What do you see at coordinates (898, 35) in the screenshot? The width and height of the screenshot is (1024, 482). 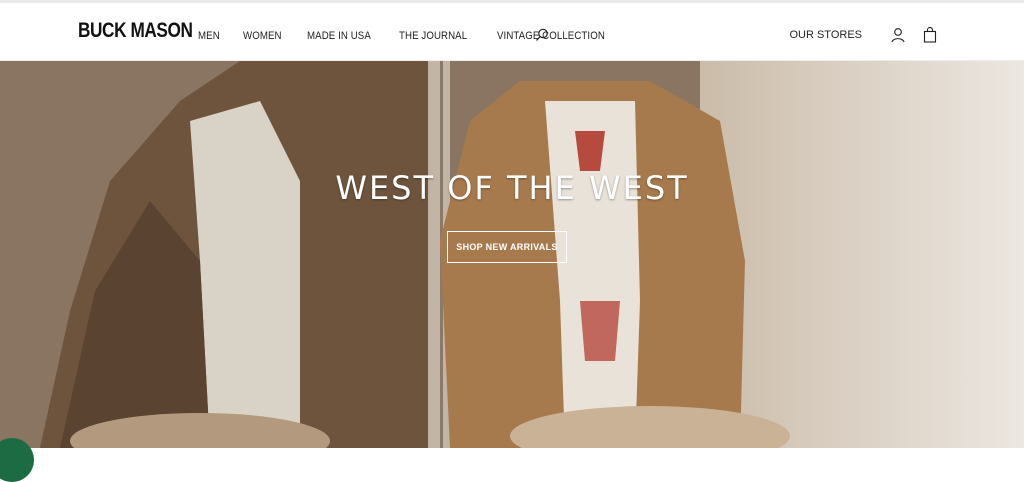 I see `user-icon` at bounding box center [898, 35].